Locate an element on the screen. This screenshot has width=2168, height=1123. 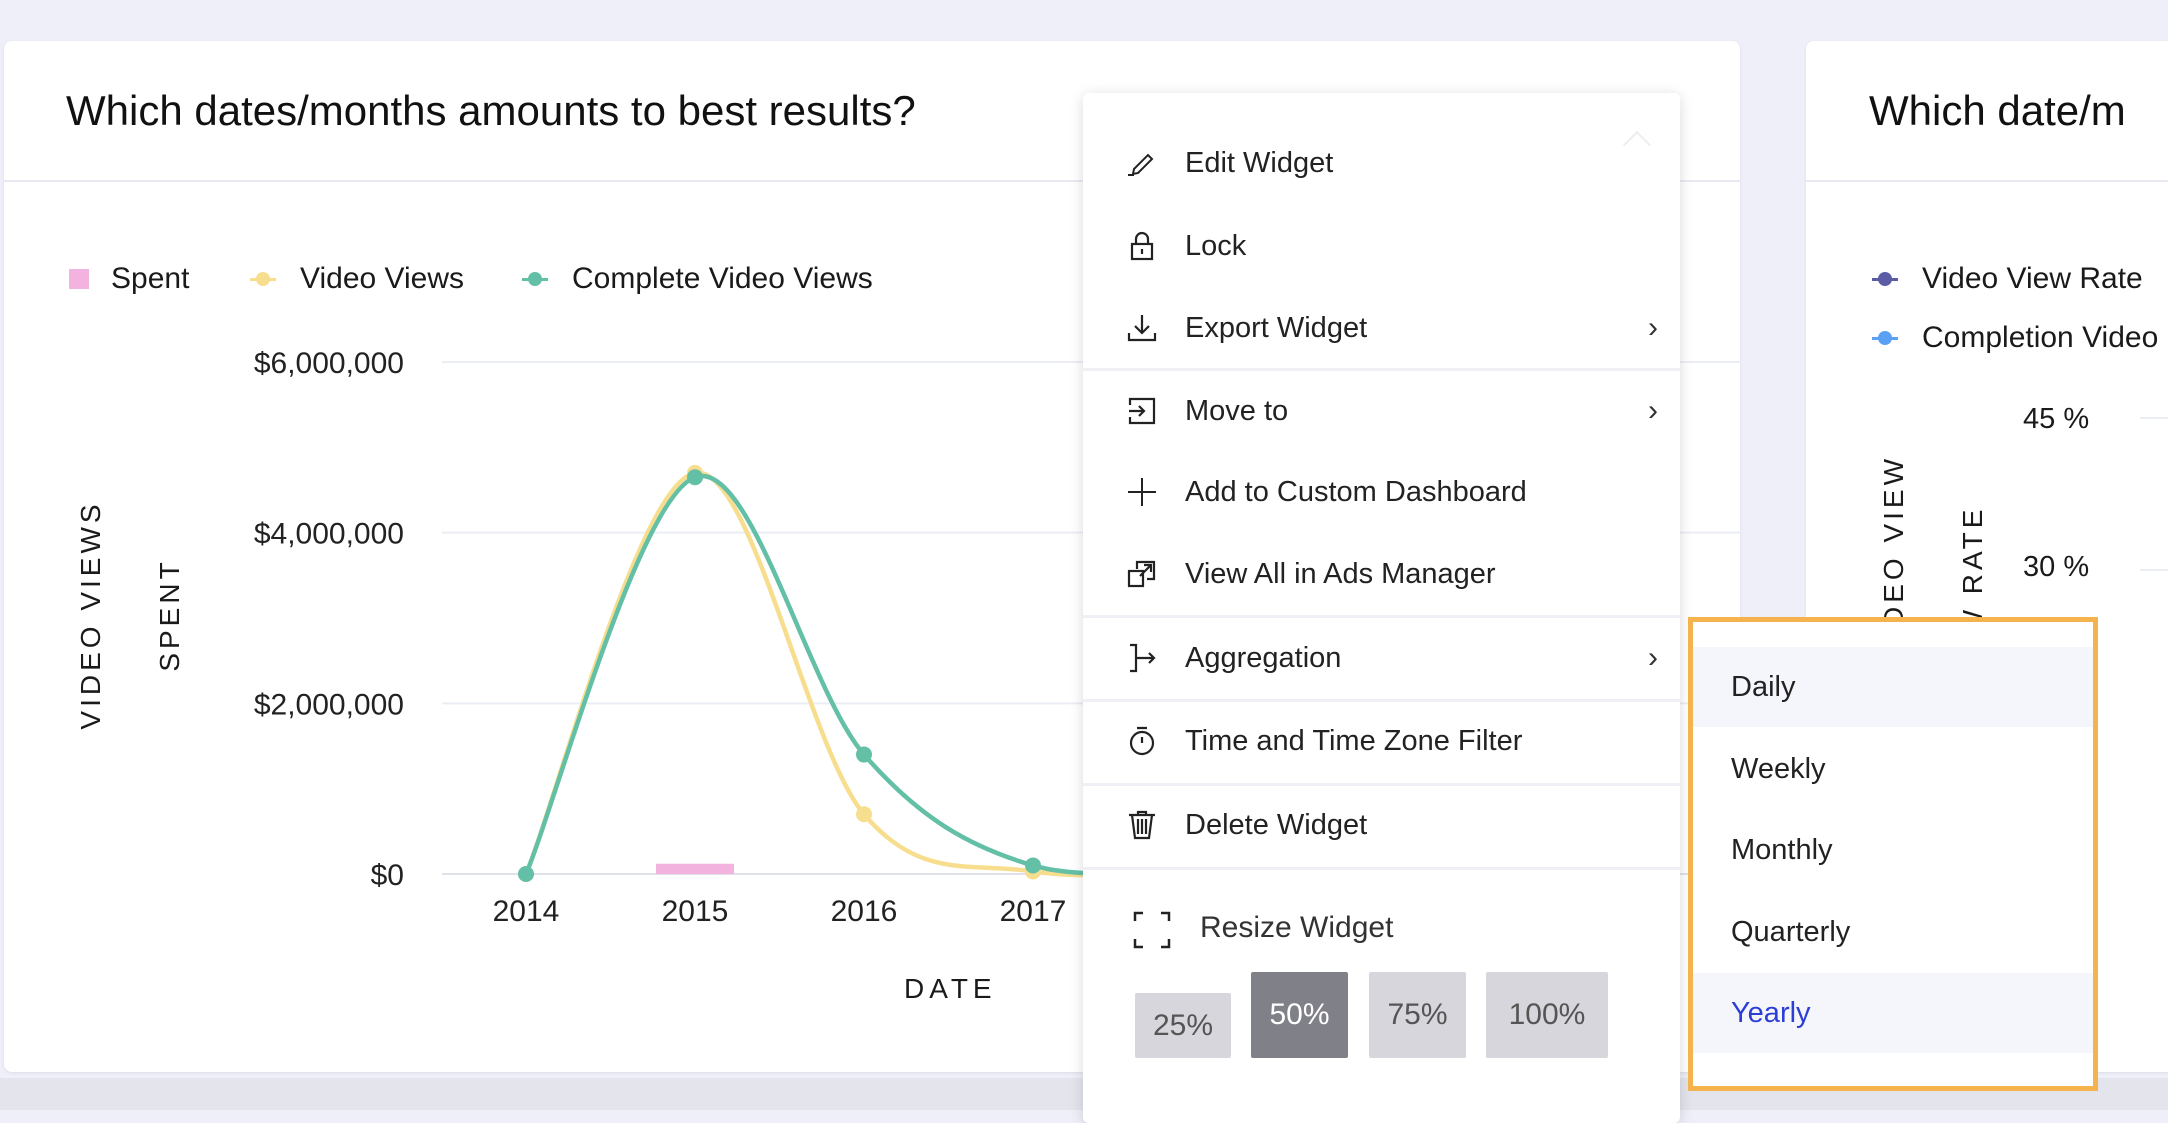
legend-item-completion-video: Completion Video is located at coordinates (2015, 338).